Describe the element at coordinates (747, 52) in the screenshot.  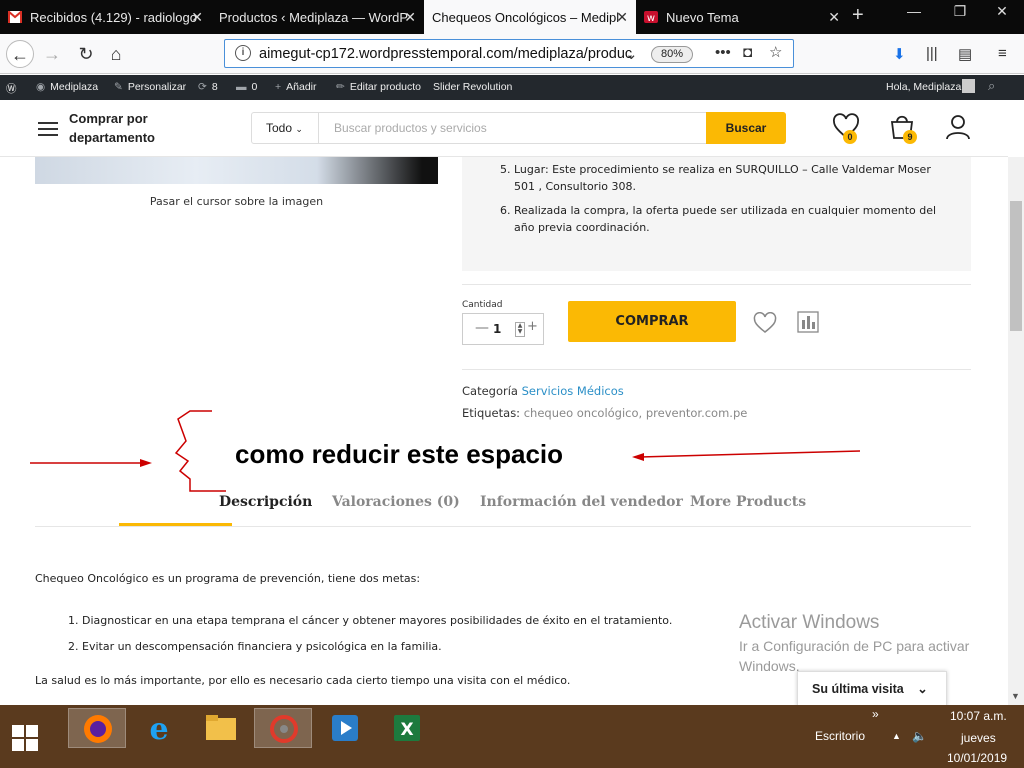
I see `pocket-icon: ◘` at that location.